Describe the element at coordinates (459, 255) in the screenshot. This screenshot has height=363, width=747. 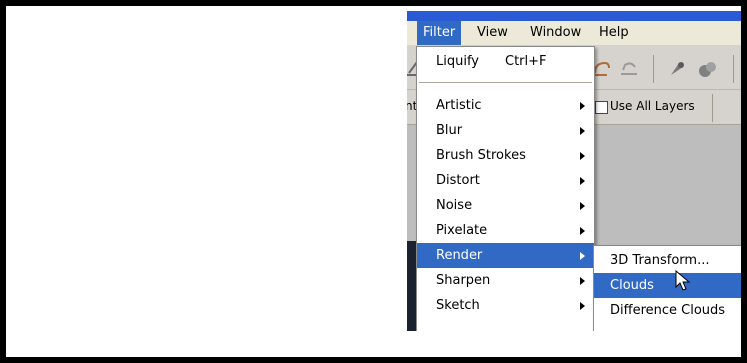
I see `menu-item-label: Render` at that location.